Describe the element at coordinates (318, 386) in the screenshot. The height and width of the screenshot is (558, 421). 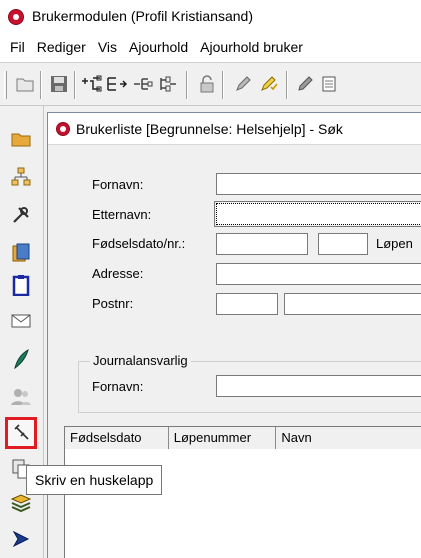
I see `journal-fornavn-field` at that location.